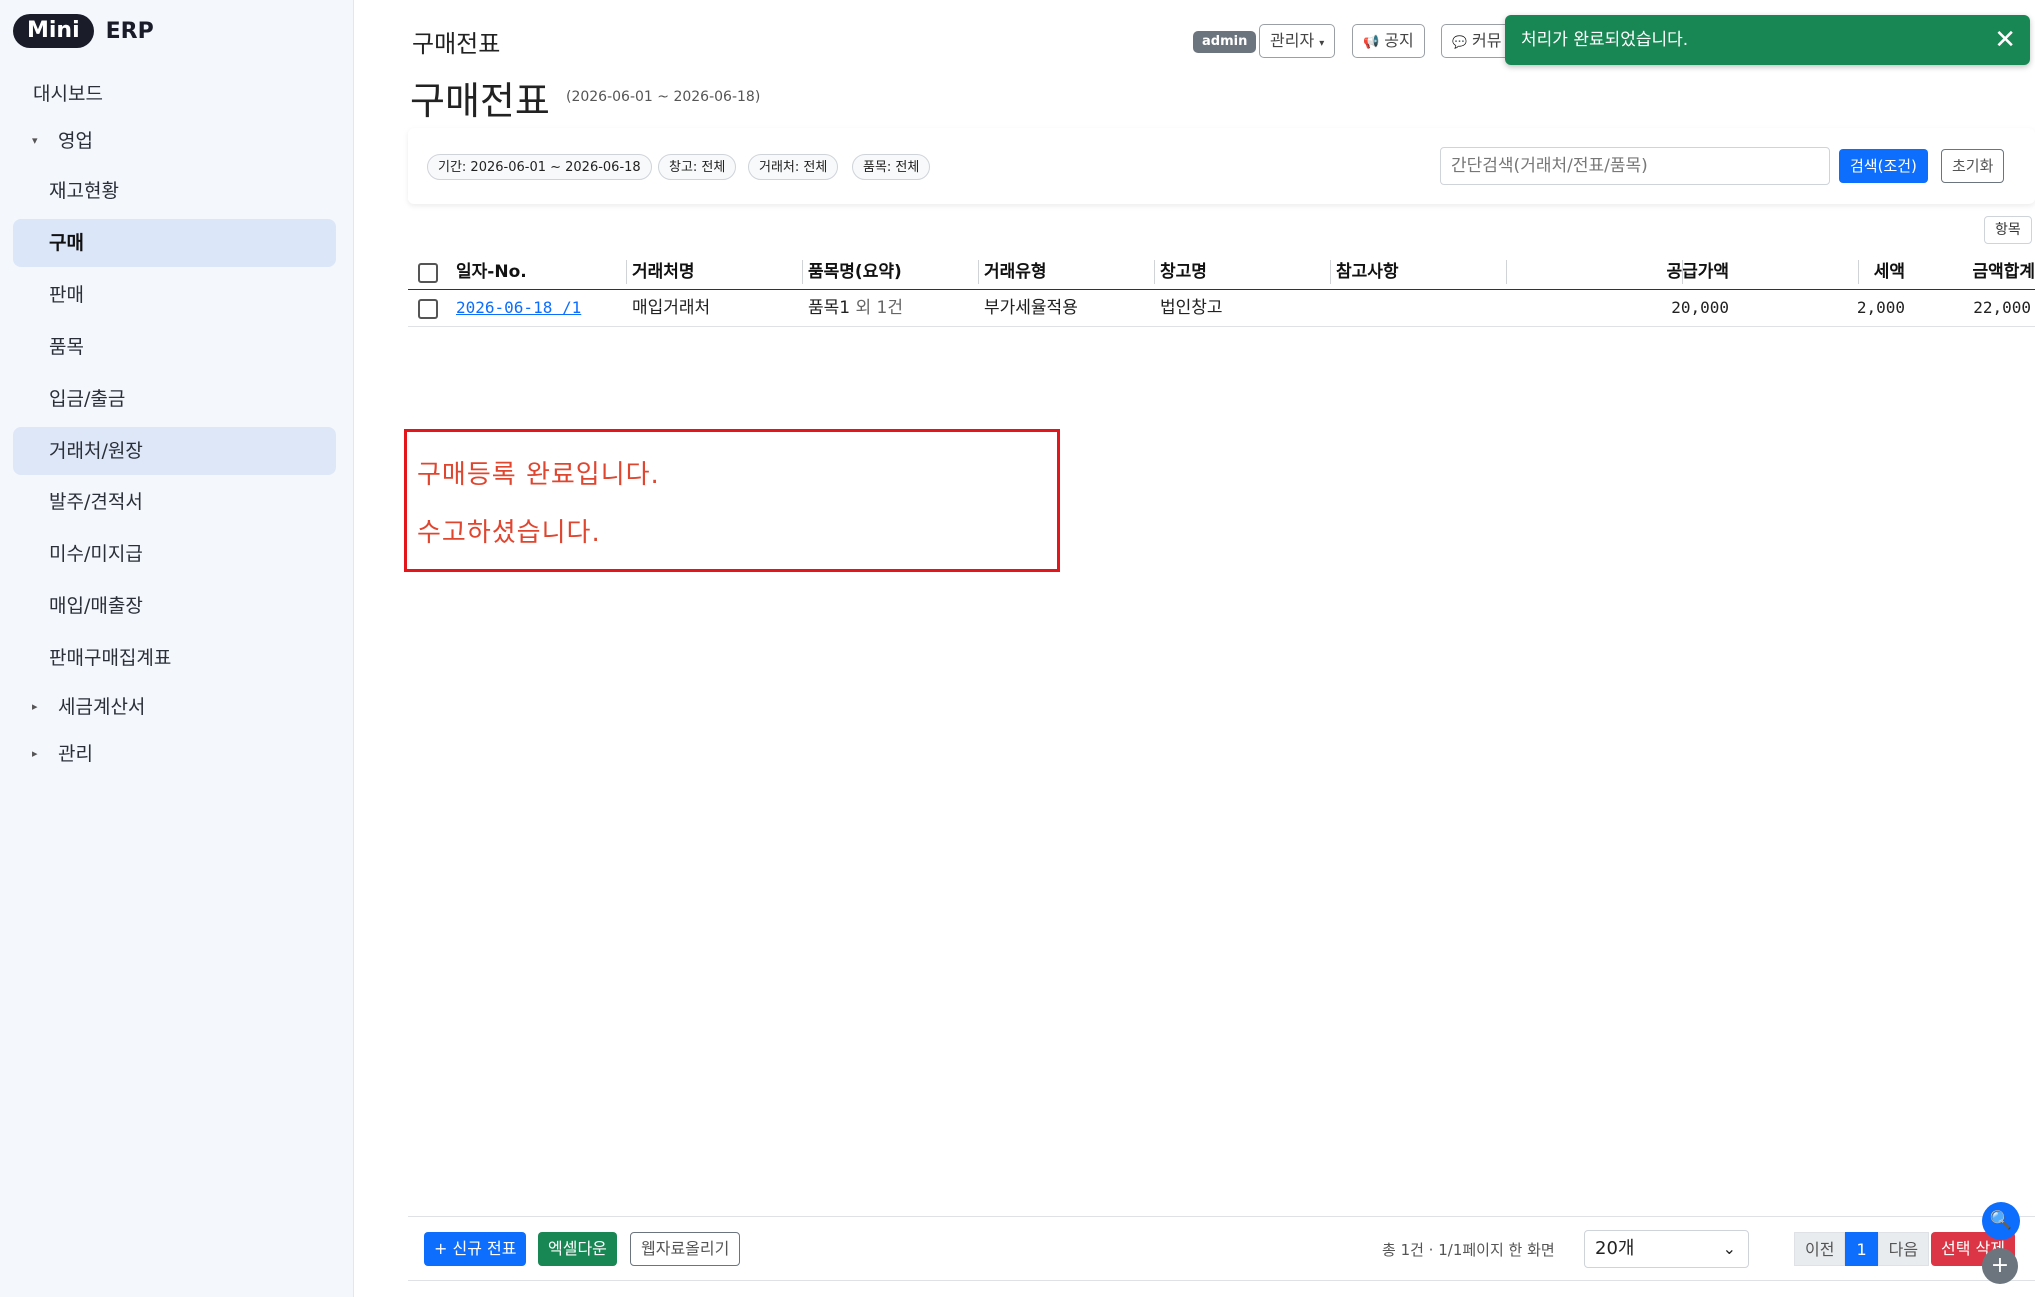 The width and height of the screenshot is (2035, 1297). What do you see at coordinates (1615, 1248) in the screenshot?
I see `page-size-value: 20개` at bounding box center [1615, 1248].